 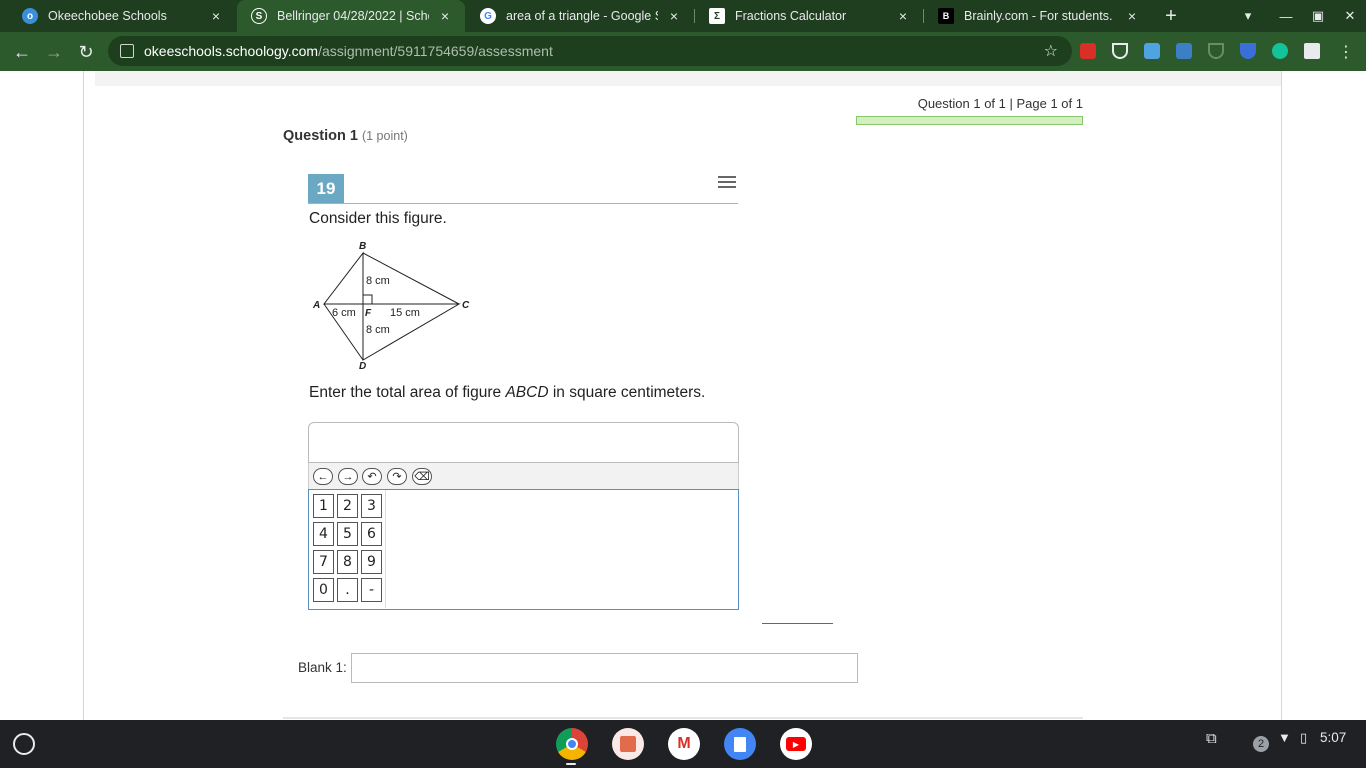 I want to click on editor-toolbar: ← → ↶ ↷ ⌫, so click(x=523, y=476).